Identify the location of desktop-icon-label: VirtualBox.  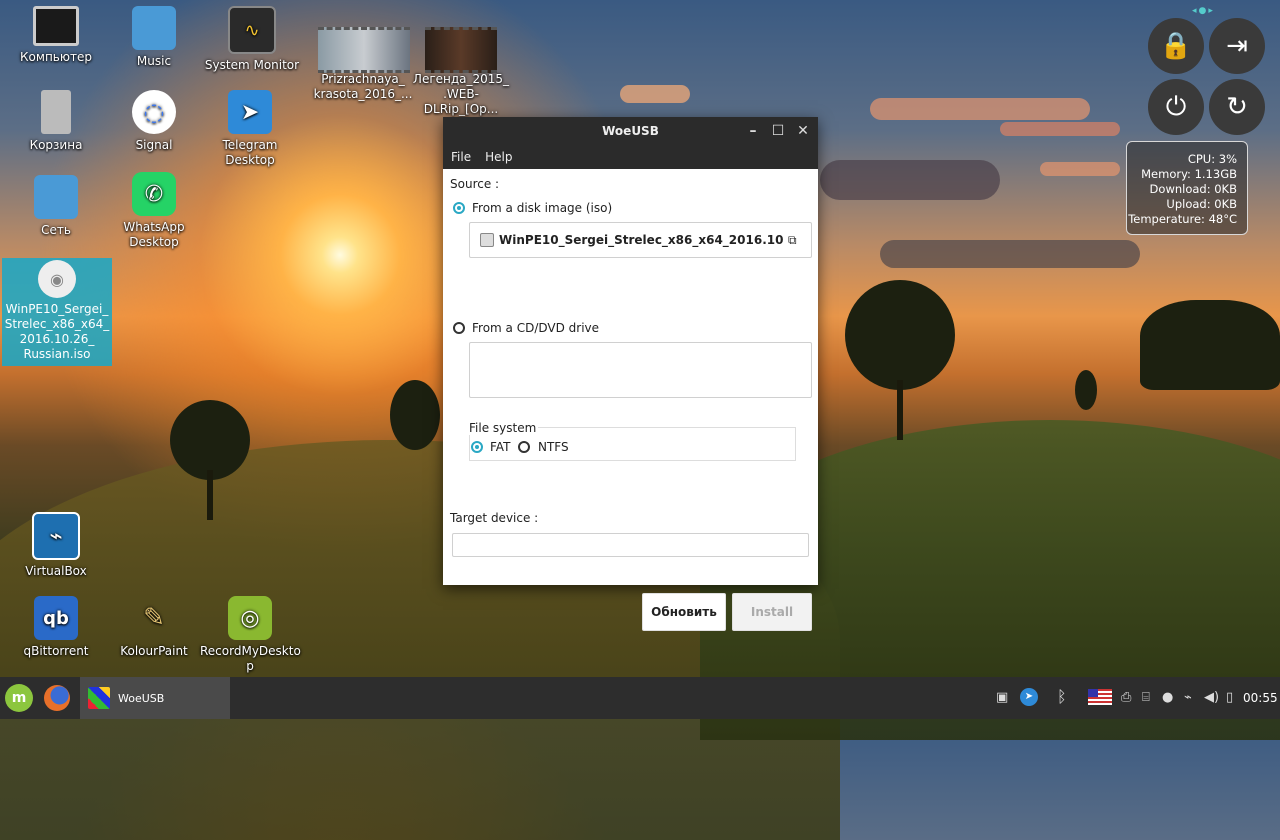
(56, 571).